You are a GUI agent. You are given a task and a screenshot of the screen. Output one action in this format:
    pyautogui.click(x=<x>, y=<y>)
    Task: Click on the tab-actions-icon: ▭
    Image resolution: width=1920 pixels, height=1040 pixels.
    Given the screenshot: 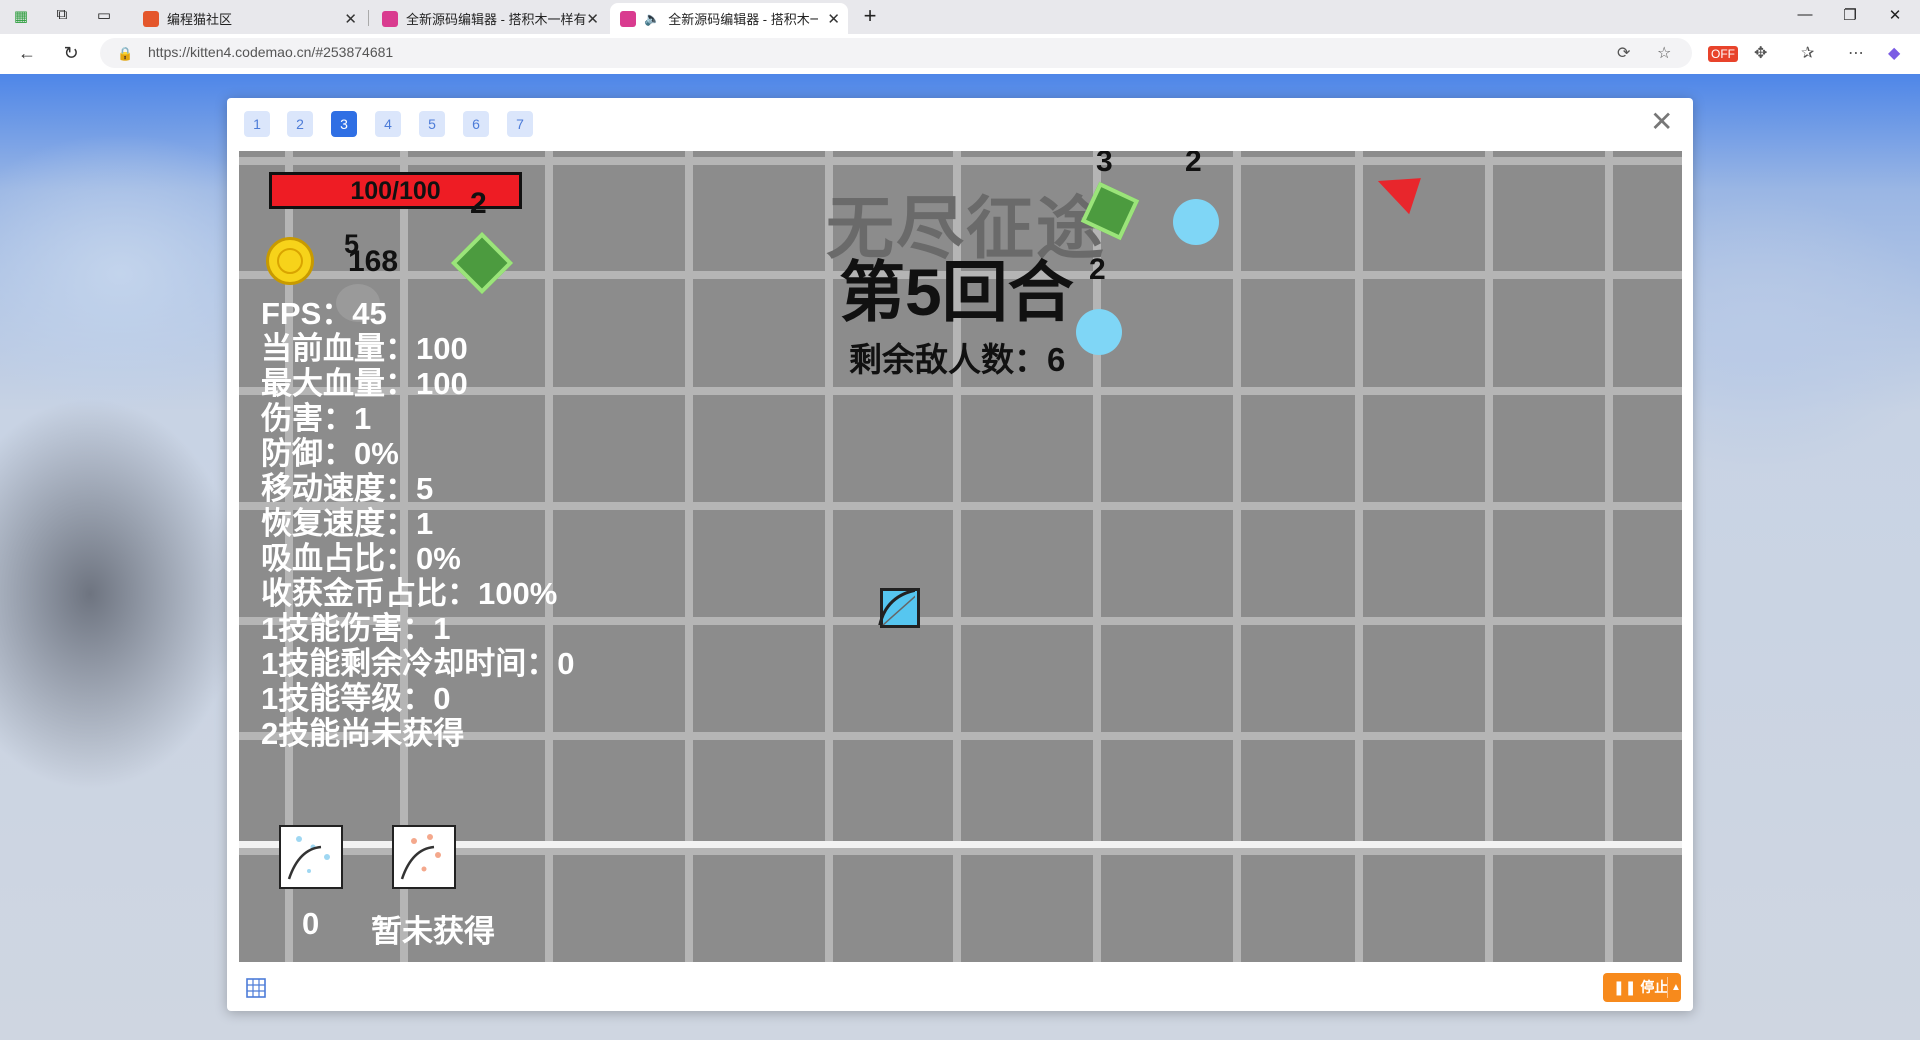 What is the action you would take?
    pyautogui.click(x=104, y=15)
    